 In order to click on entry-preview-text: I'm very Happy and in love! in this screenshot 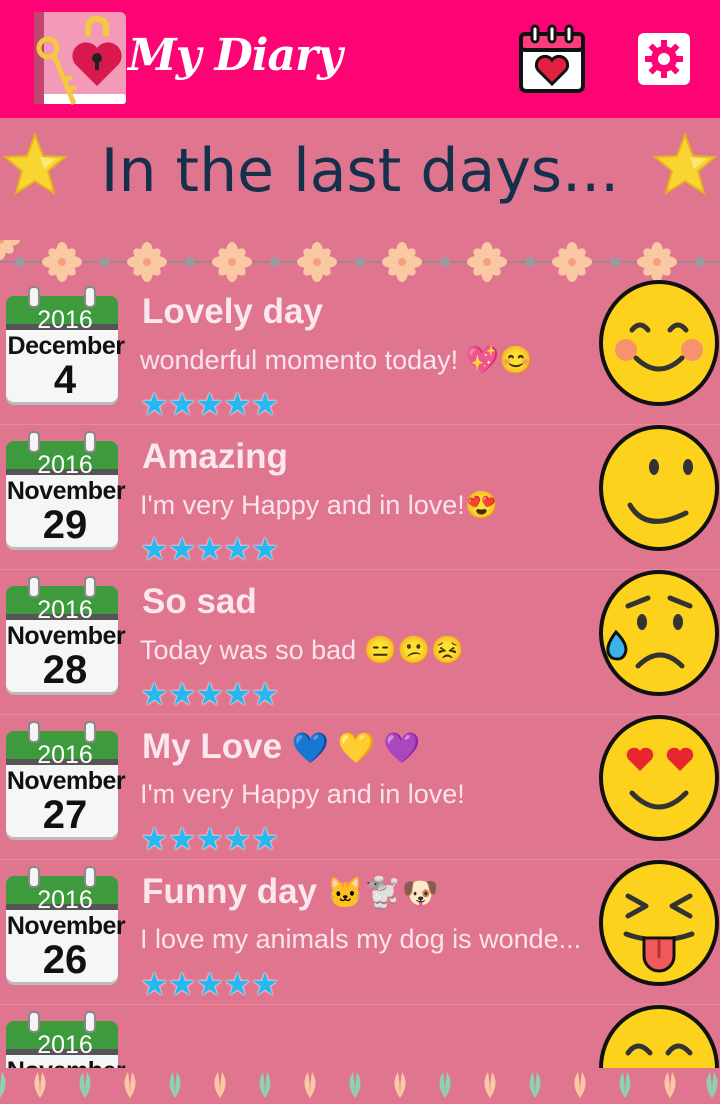, I will do `click(302, 794)`.